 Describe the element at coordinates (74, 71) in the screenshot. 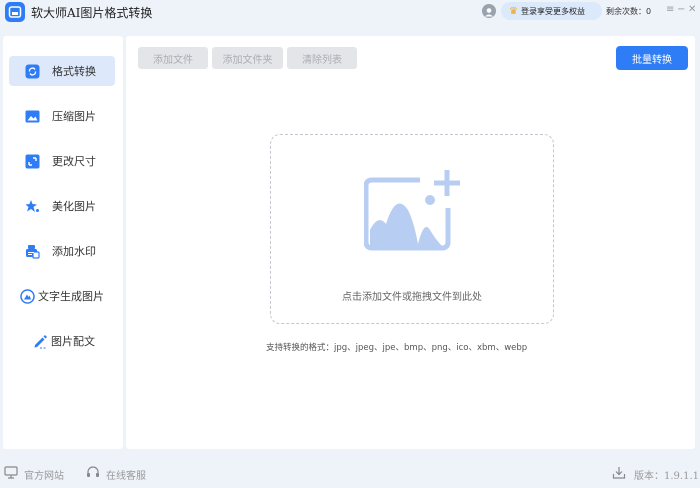

I see `sidebar-item-label: 格式转换` at that location.